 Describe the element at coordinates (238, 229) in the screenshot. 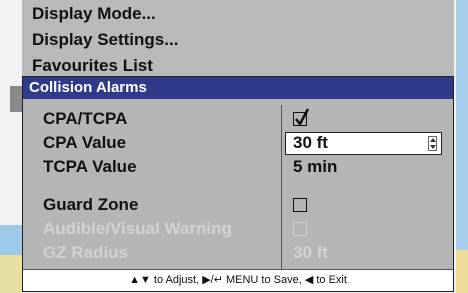

I see `row-audible-visual-warning: Audible/Visual Warning` at that location.